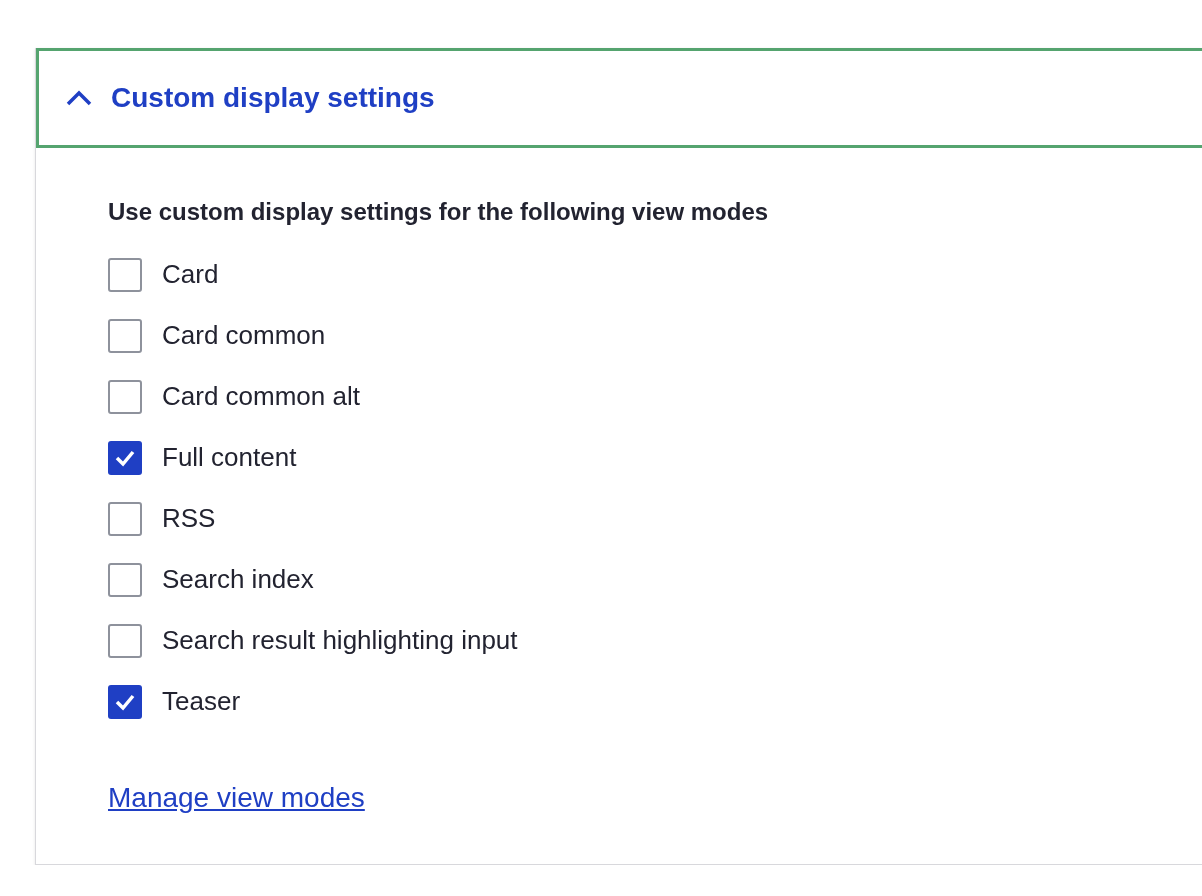 The height and width of the screenshot is (896, 1202). What do you see at coordinates (619, 98) in the screenshot?
I see `details-summary: Custom display settings` at bounding box center [619, 98].